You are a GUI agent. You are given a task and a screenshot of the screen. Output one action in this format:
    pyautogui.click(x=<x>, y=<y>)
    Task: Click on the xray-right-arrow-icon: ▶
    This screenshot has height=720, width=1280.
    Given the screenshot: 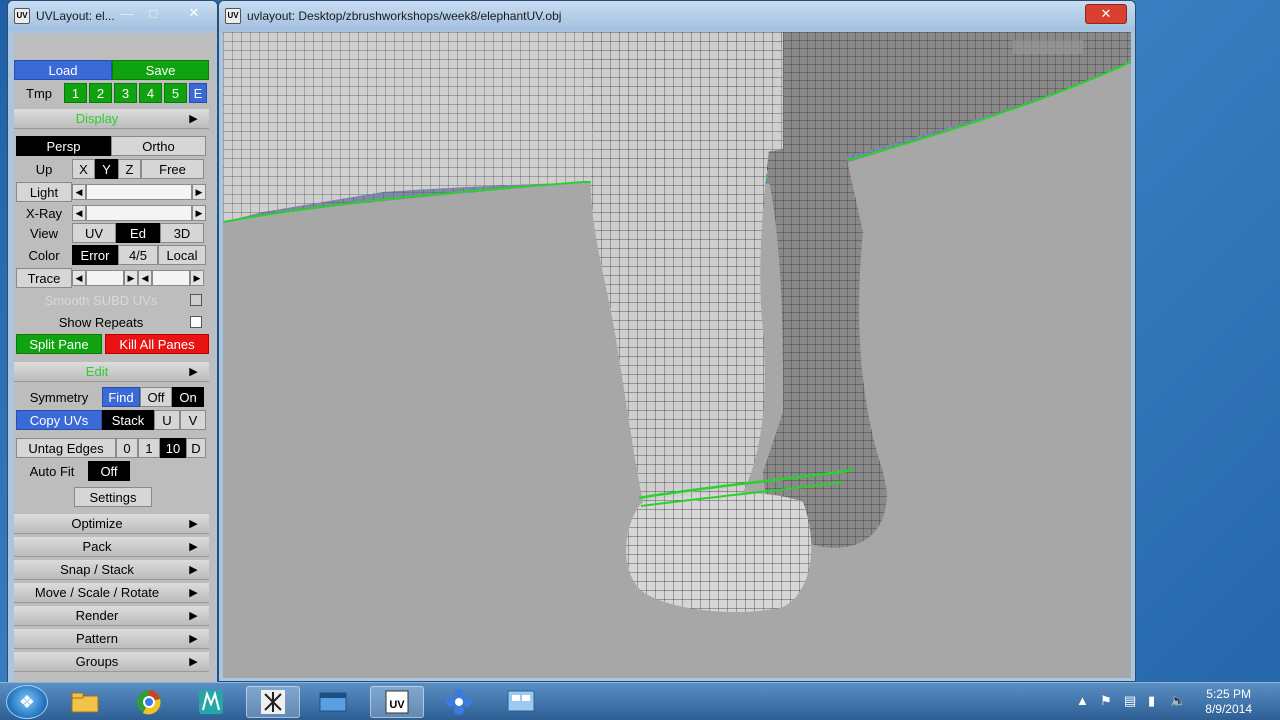 What is the action you would take?
    pyautogui.click(x=199, y=213)
    